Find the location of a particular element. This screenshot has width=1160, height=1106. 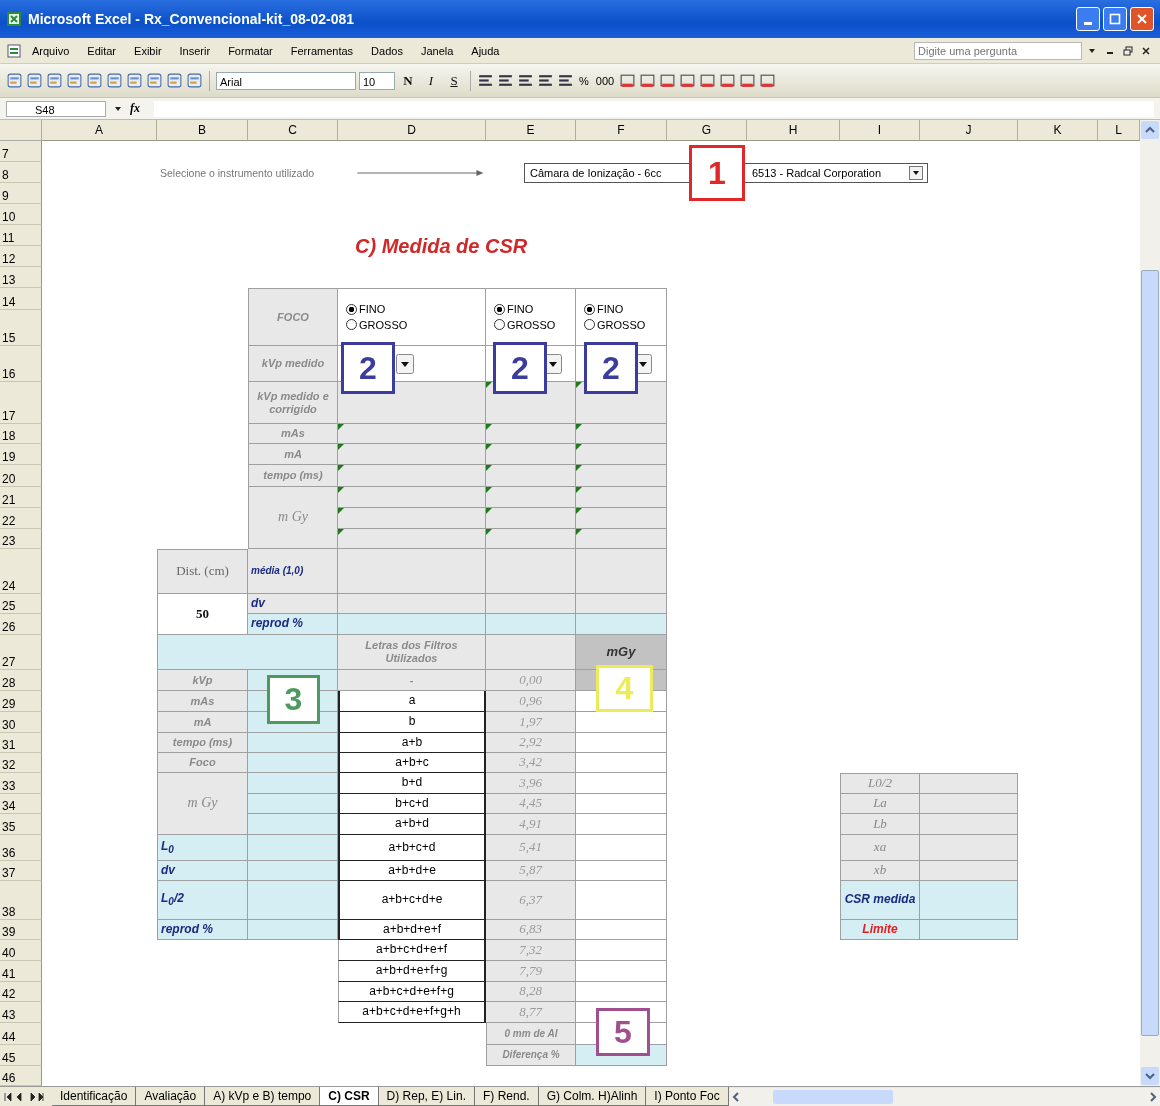

row-header: 20 is located at coordinates (21, 476).